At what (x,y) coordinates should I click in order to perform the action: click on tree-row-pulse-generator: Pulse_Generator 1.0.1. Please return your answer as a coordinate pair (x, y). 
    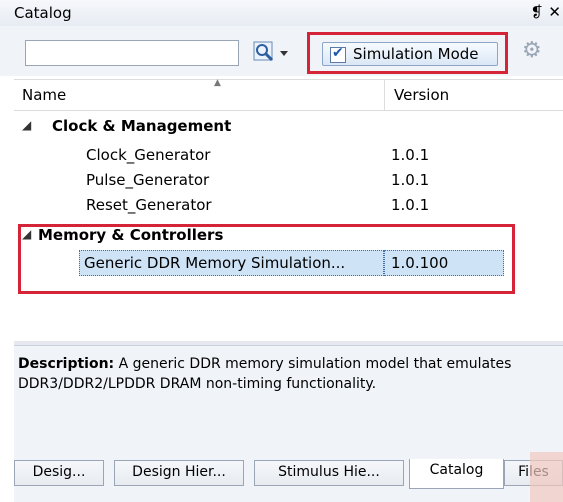
    Looking at the image, I should click on (288, 180).